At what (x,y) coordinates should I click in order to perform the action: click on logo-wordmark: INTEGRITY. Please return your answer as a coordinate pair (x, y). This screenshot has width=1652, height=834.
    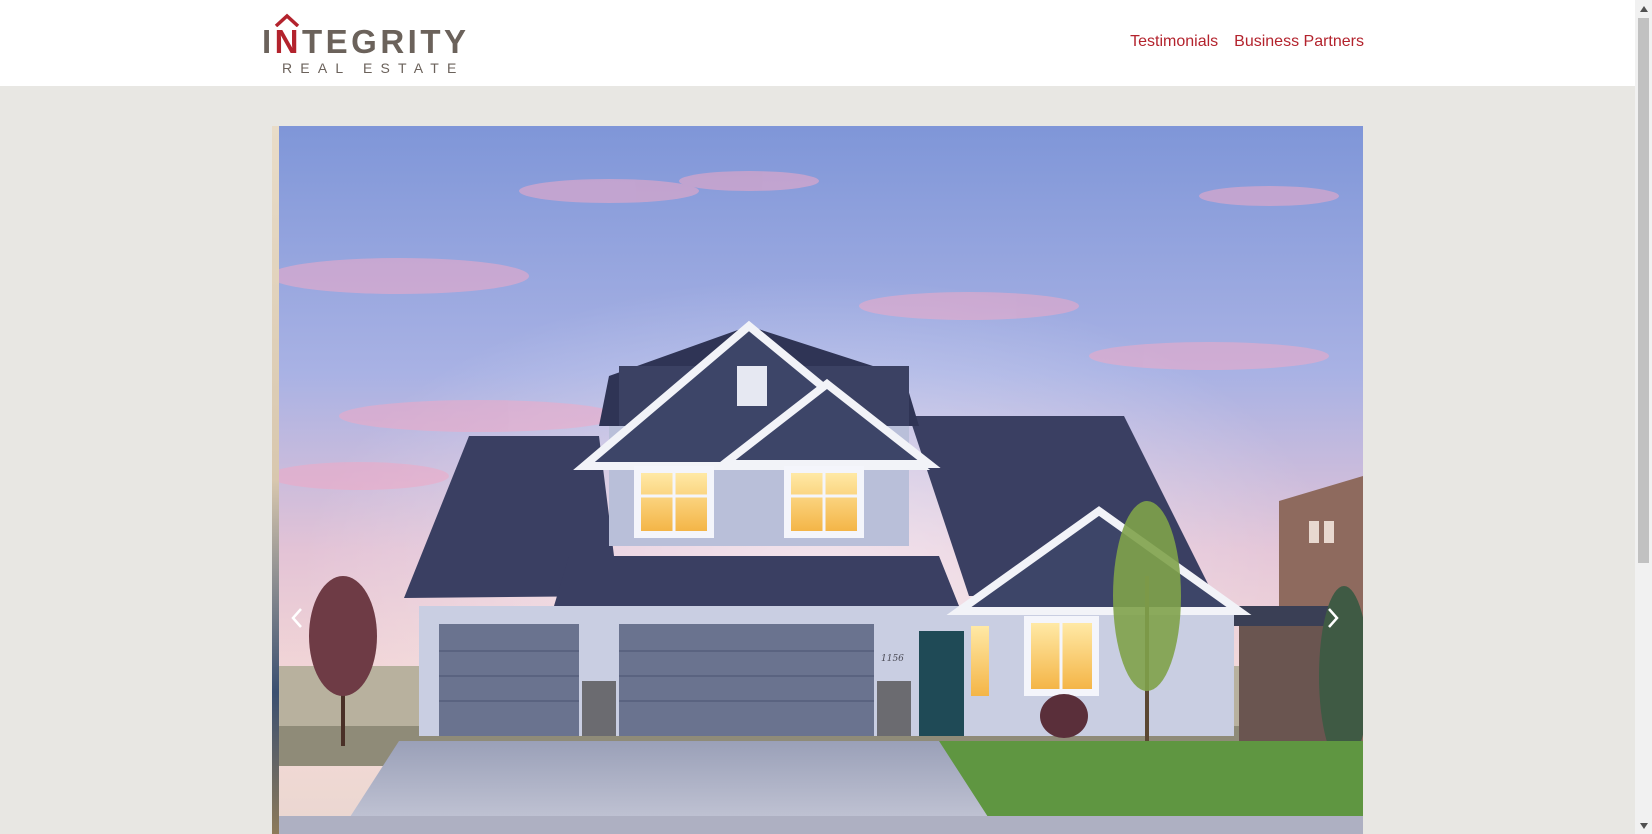
    Looking at the image, I should click on (366, 41).